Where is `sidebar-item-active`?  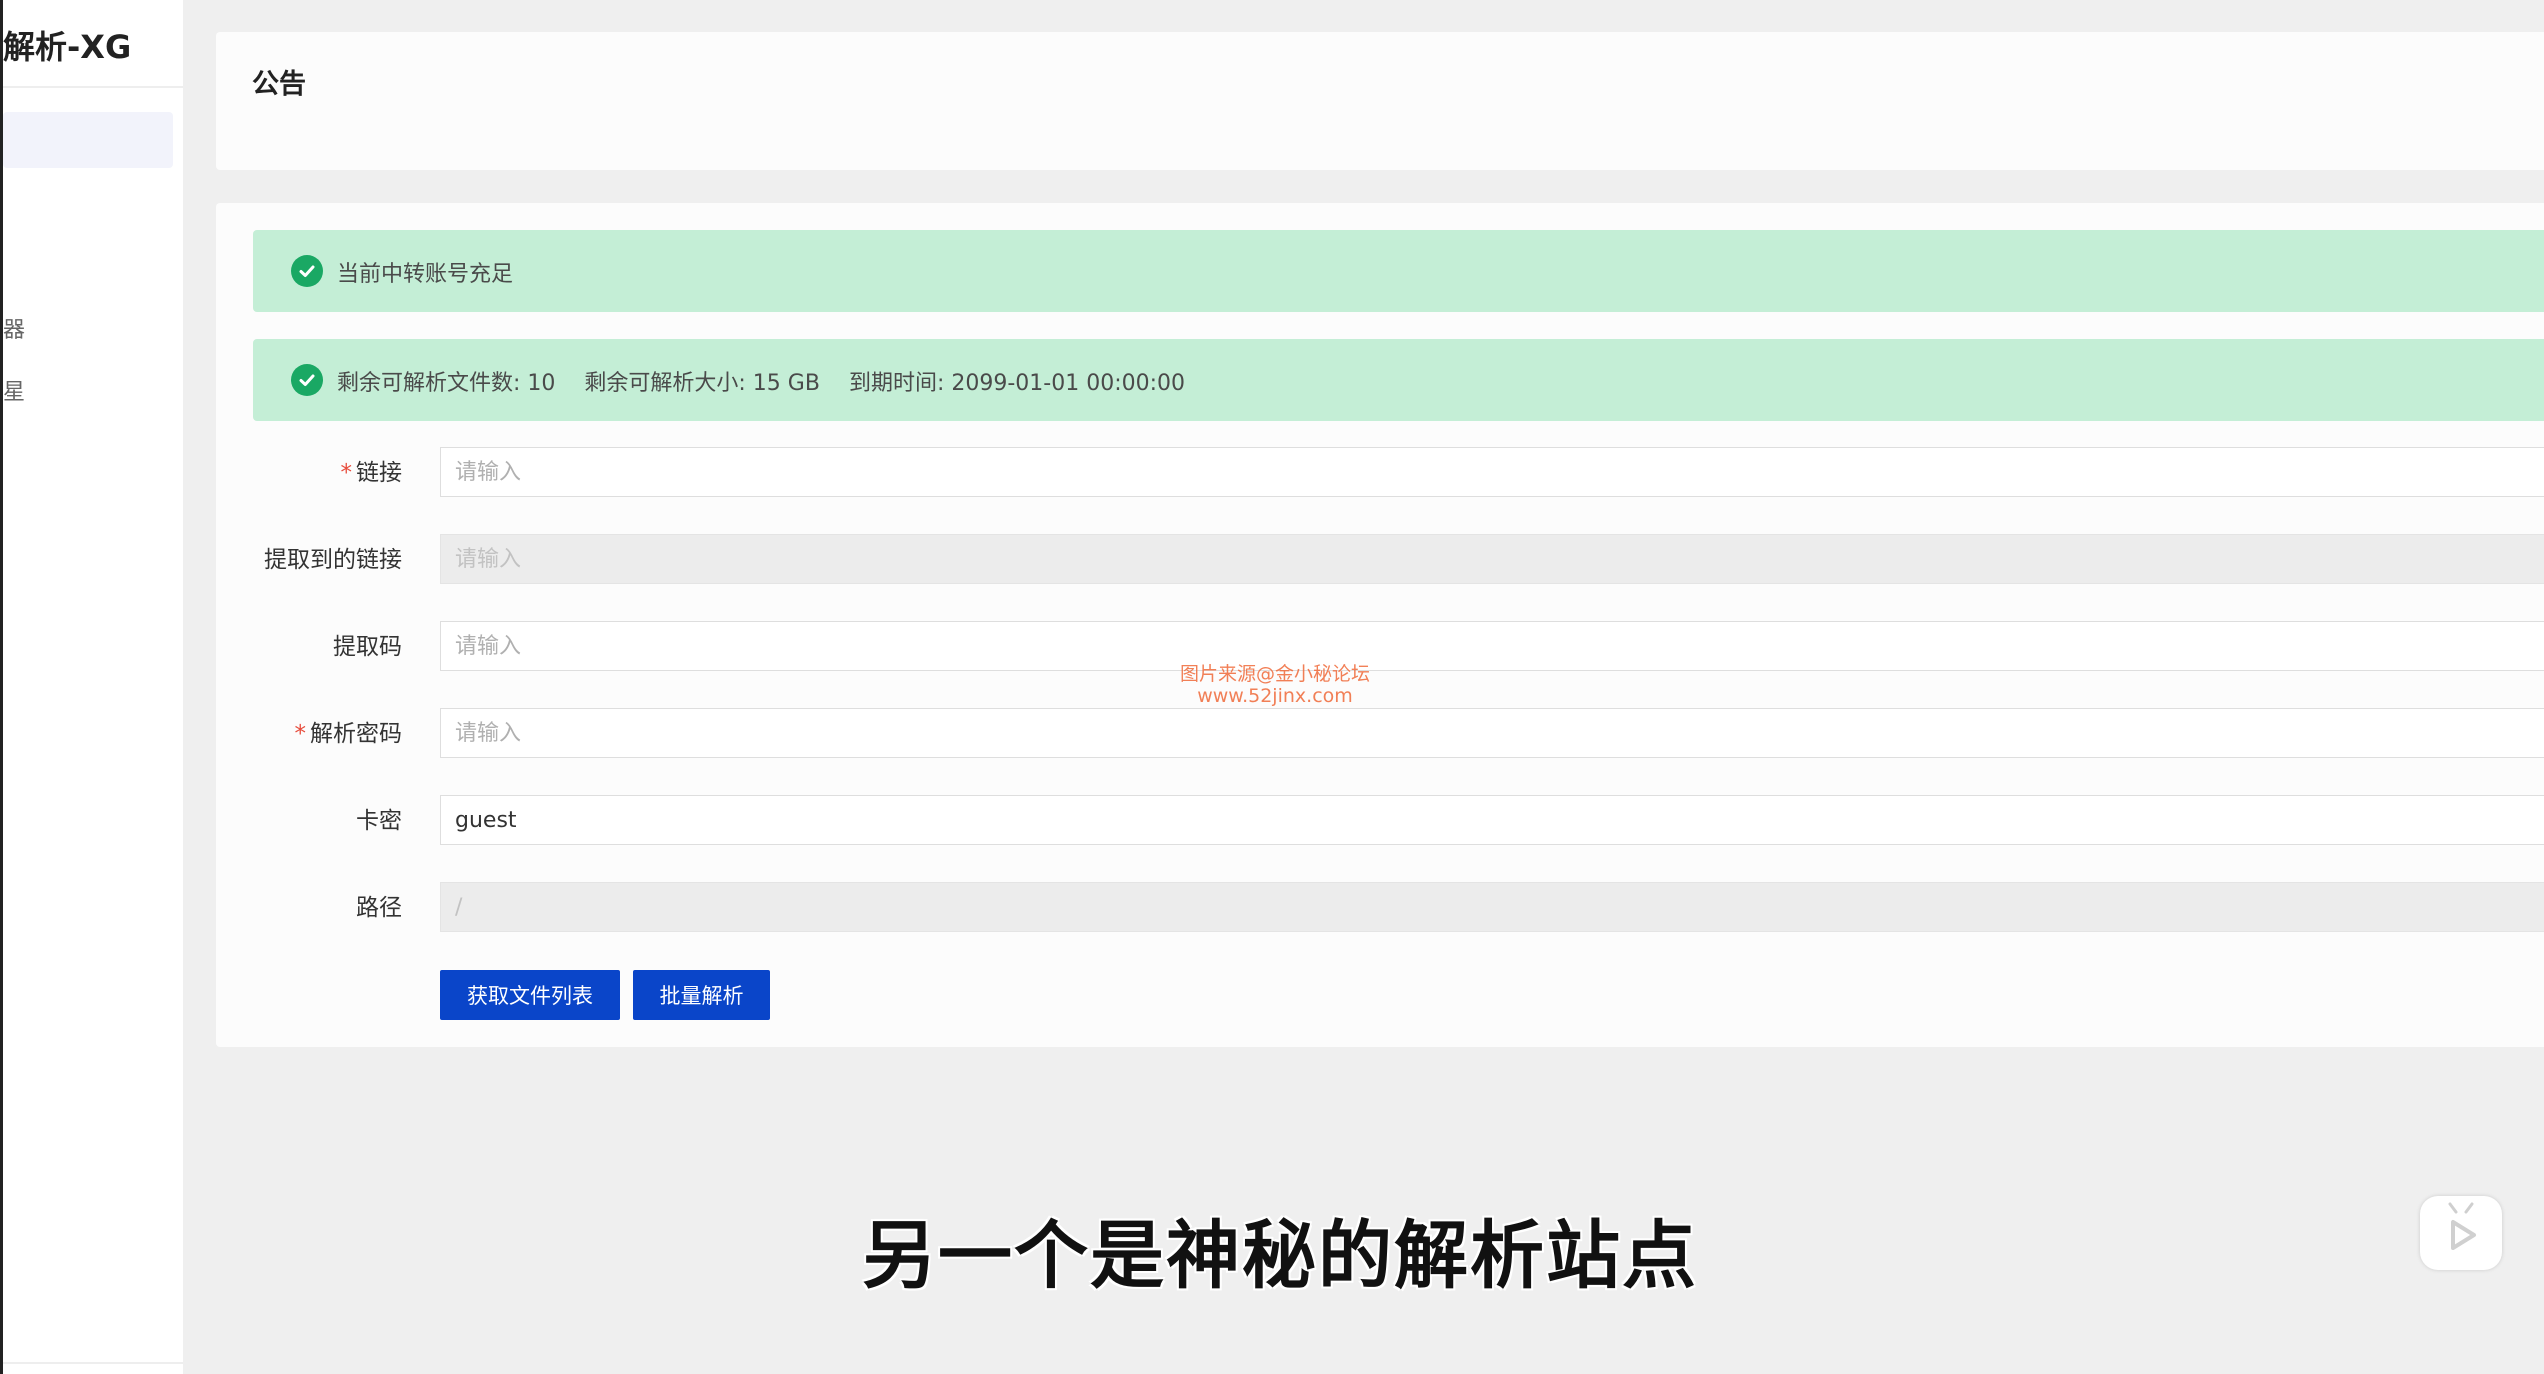
sidebar-item-active is located at coordinates (88, 140).